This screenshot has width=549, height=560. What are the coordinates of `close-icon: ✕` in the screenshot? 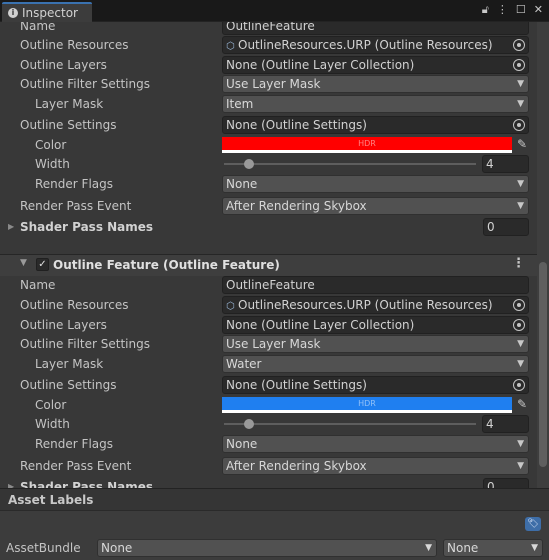 It's located at (538, 10).